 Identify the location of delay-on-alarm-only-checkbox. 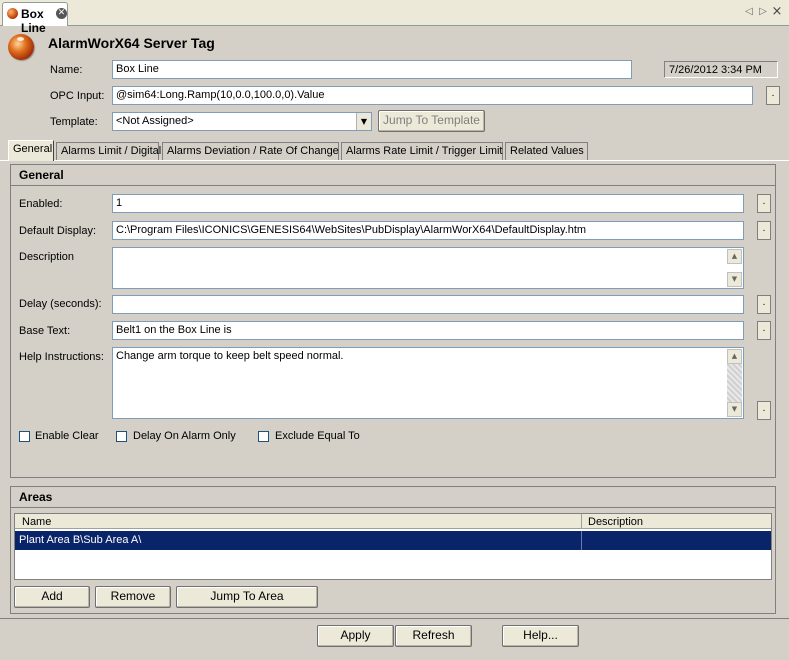
(121, 436).